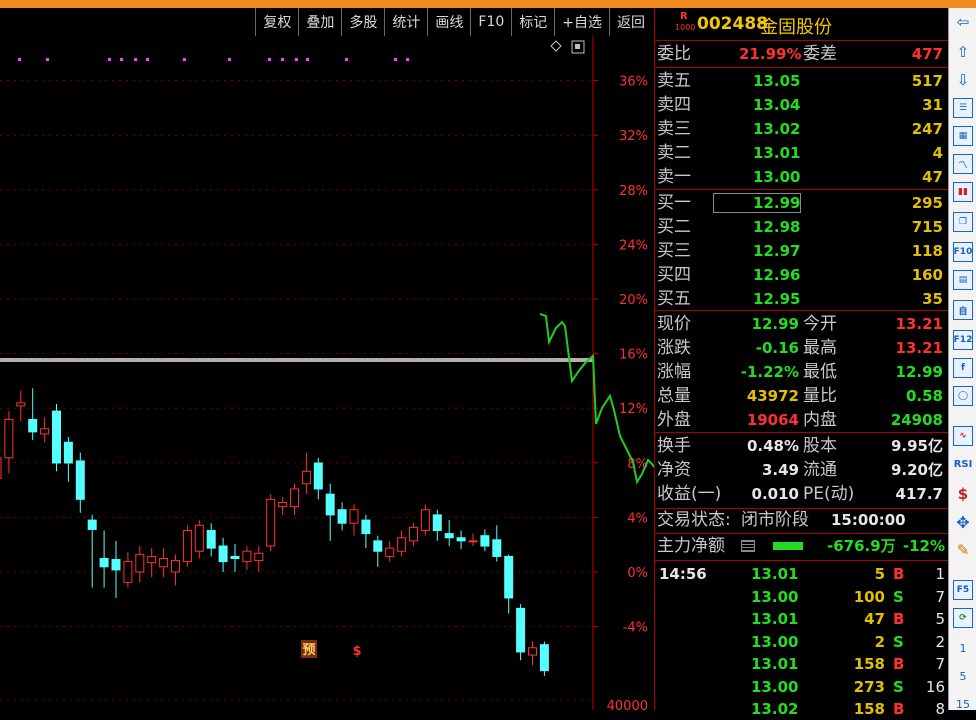 The height and width of the screenshot is (720, 976). Describe the element at coordinates (801, 54) in the screenshot. I see `weibi-row: 委比 21.99% 委差 477` at that location.